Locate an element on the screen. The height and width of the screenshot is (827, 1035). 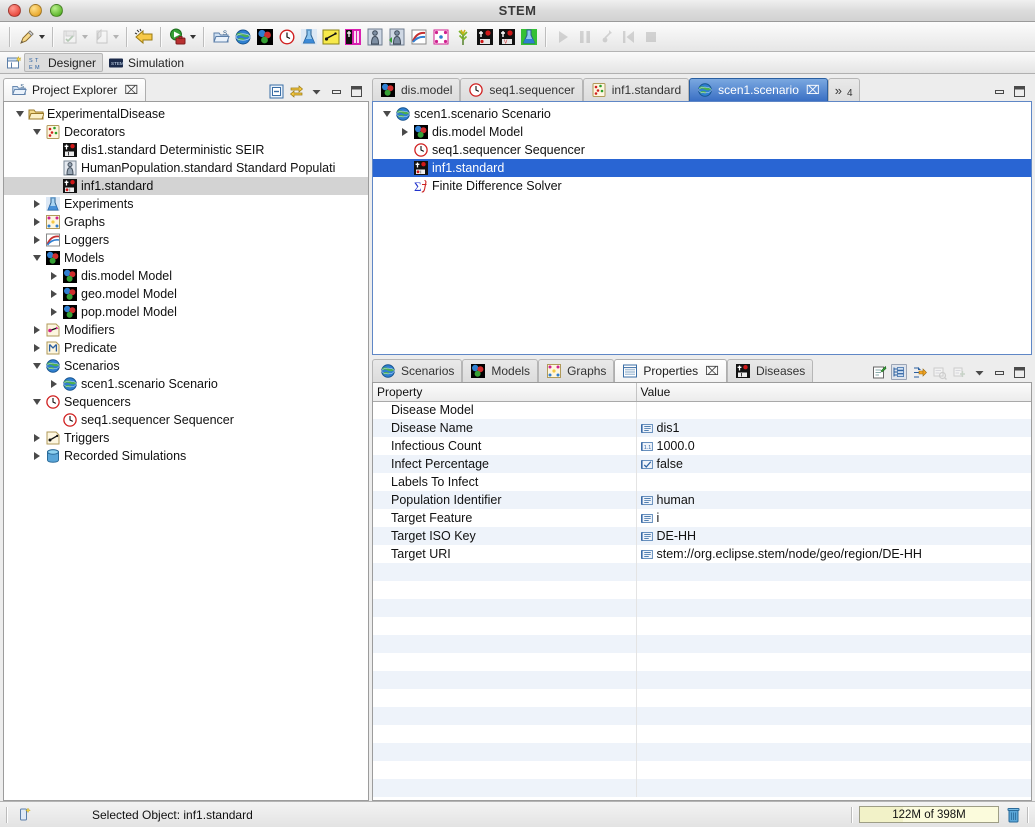
tree-item: scen1.scenario Scenario is located at coordinates (702, 114).